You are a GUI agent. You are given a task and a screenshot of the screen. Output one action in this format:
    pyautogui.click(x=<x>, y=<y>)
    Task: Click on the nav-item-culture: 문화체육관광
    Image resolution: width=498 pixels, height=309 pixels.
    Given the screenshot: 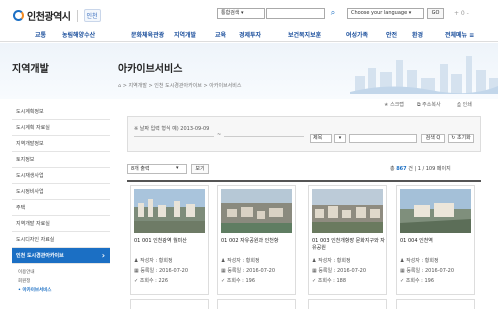 What is the action you would take?
    pyautogui.click(x=147, y=34)
    